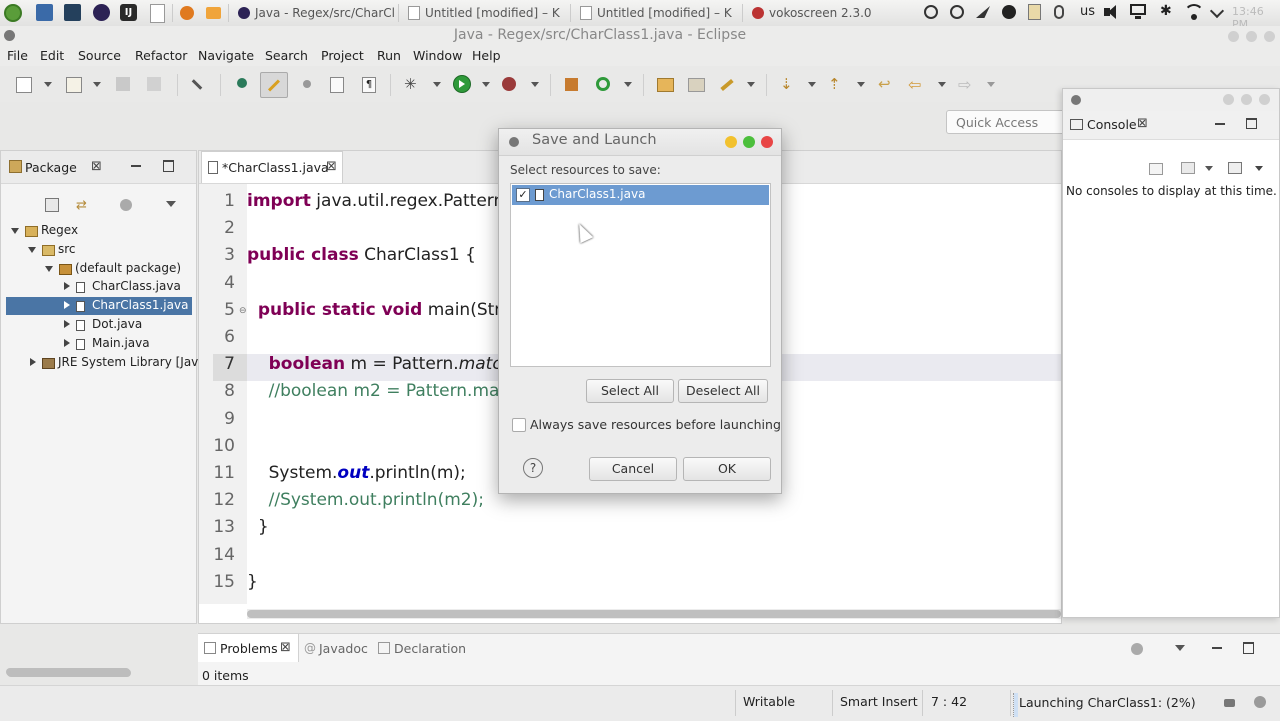 Image resolution: width=1280 pixels, height=721 pixels. Describe the element at coordinates (258, 527) in the screenshot. I see `code-line: }` at that location.